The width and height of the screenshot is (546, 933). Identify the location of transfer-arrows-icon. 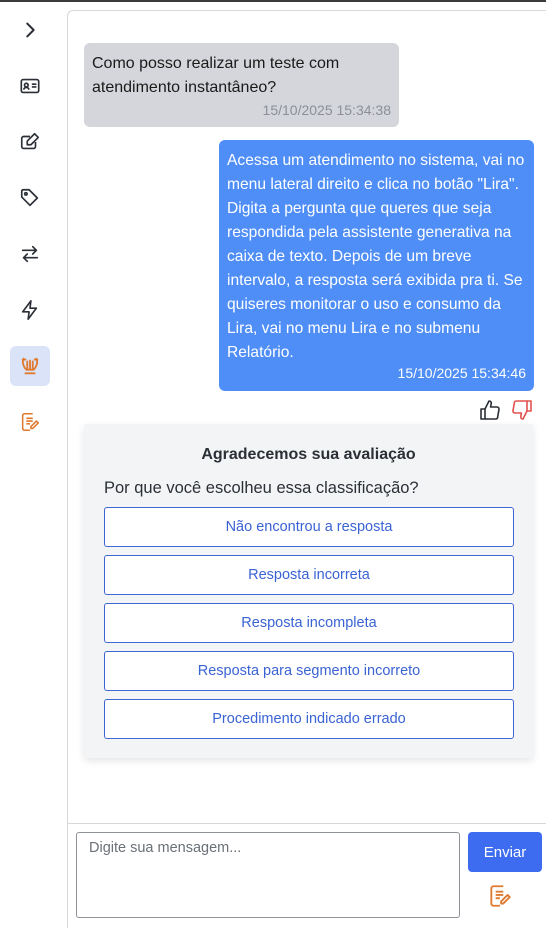
(30, 254).